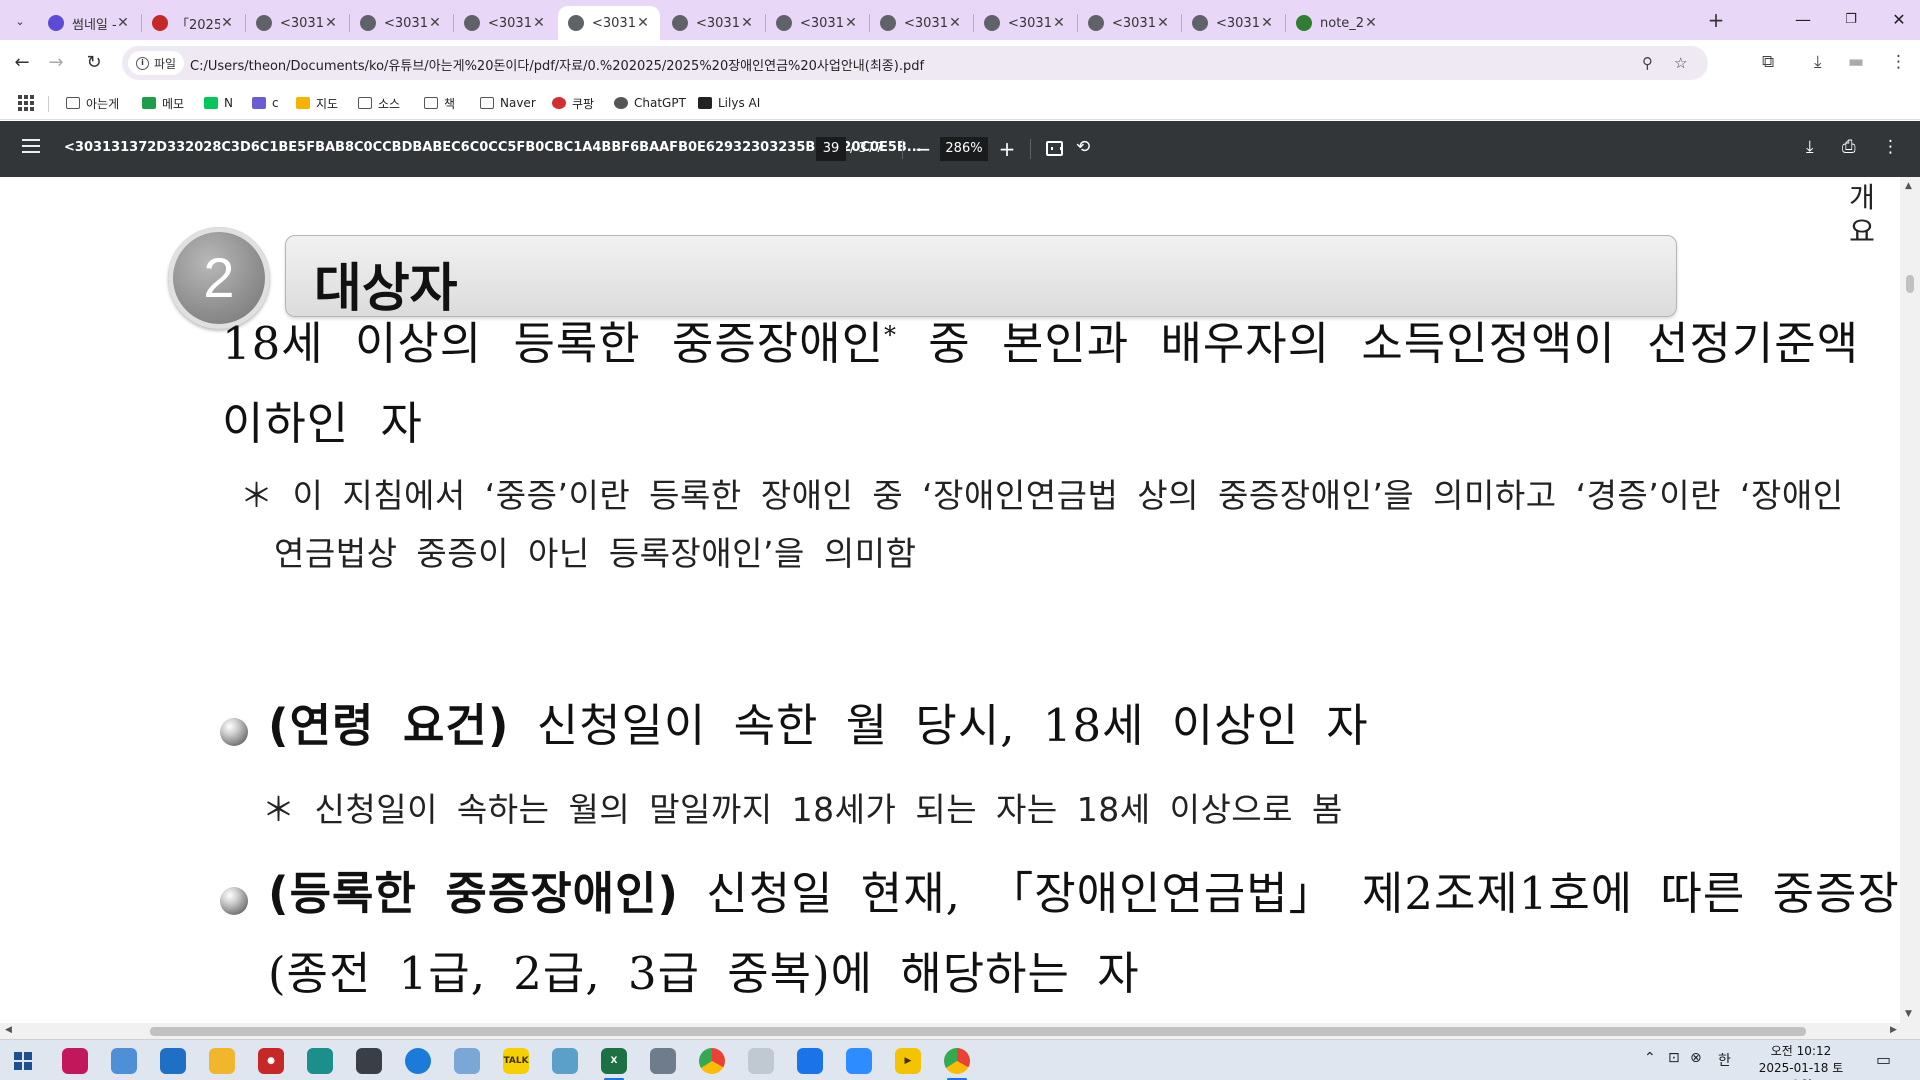 The height and width of the screenshot is (1080, 1920). What do you see at coordinates (379, 103) in the screenshot?
I see `bookmark-item: 소스` at bounding box center [379, 103].